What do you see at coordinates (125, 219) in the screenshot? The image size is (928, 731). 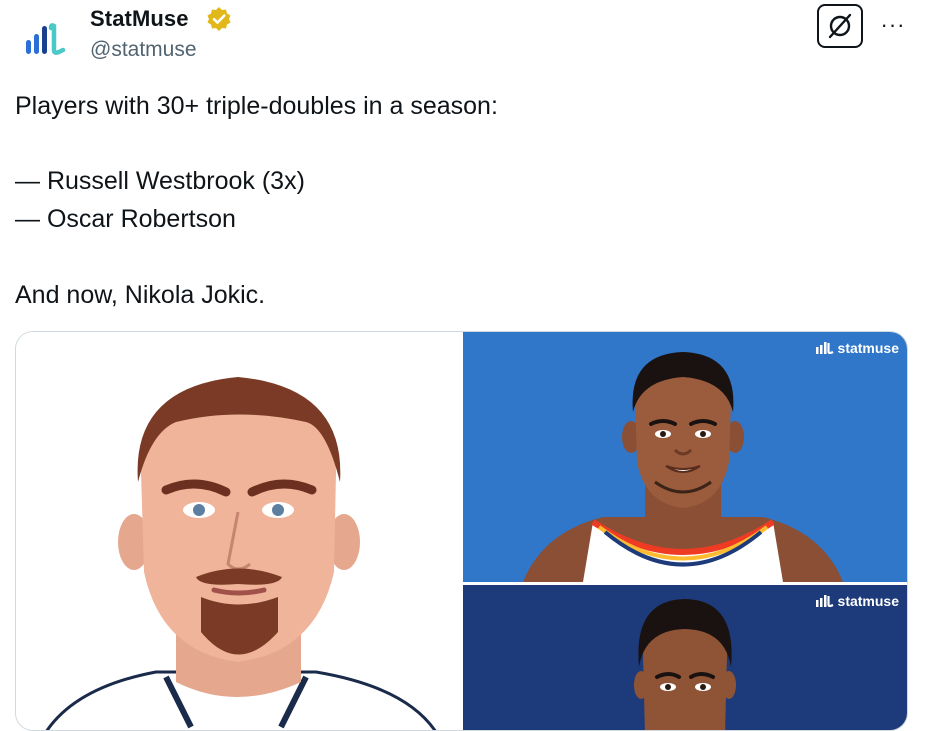 I see `tweet-line: — Oscar Robertson` at bounding box center [125, 219].